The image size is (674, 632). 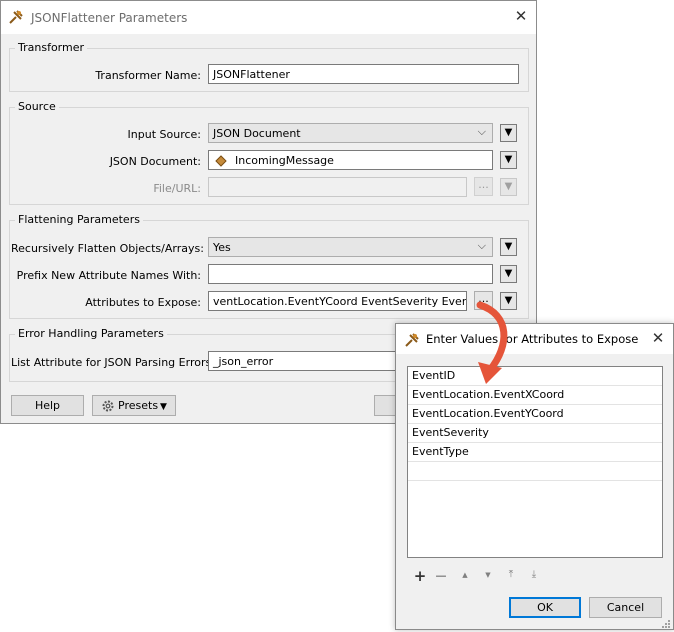 What do you see at coordinates (37, 106) in the screenshot?
I see `source-group-label: Source` at bounding box center [37, 106].